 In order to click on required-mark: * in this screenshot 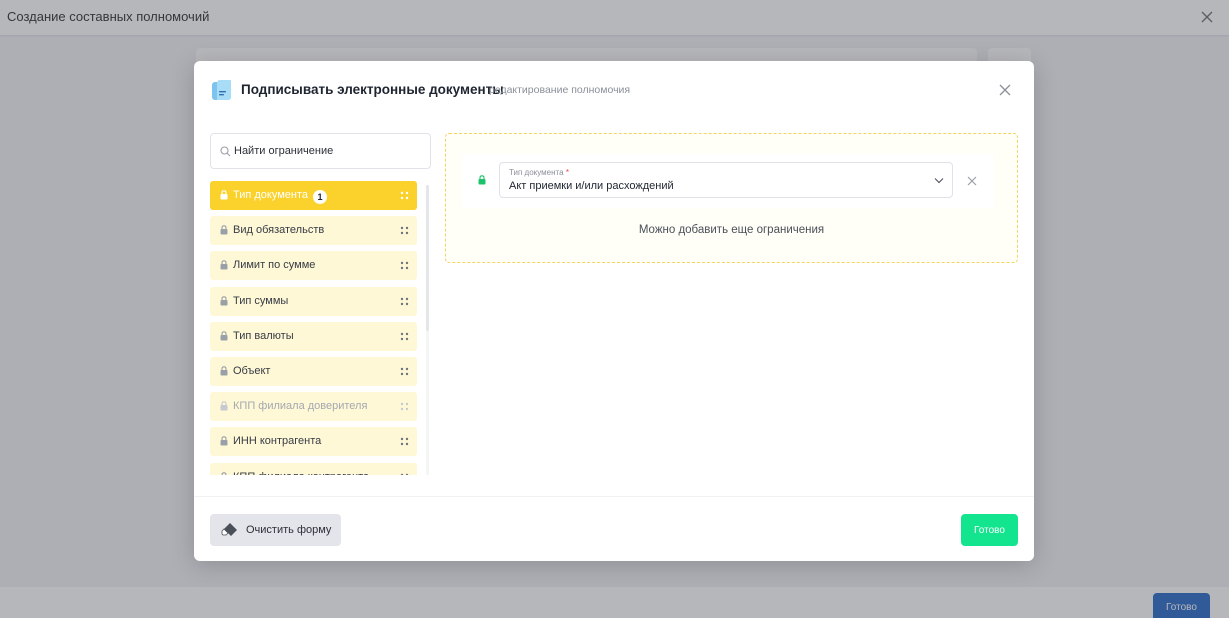, I will do `click(567, 172)`.